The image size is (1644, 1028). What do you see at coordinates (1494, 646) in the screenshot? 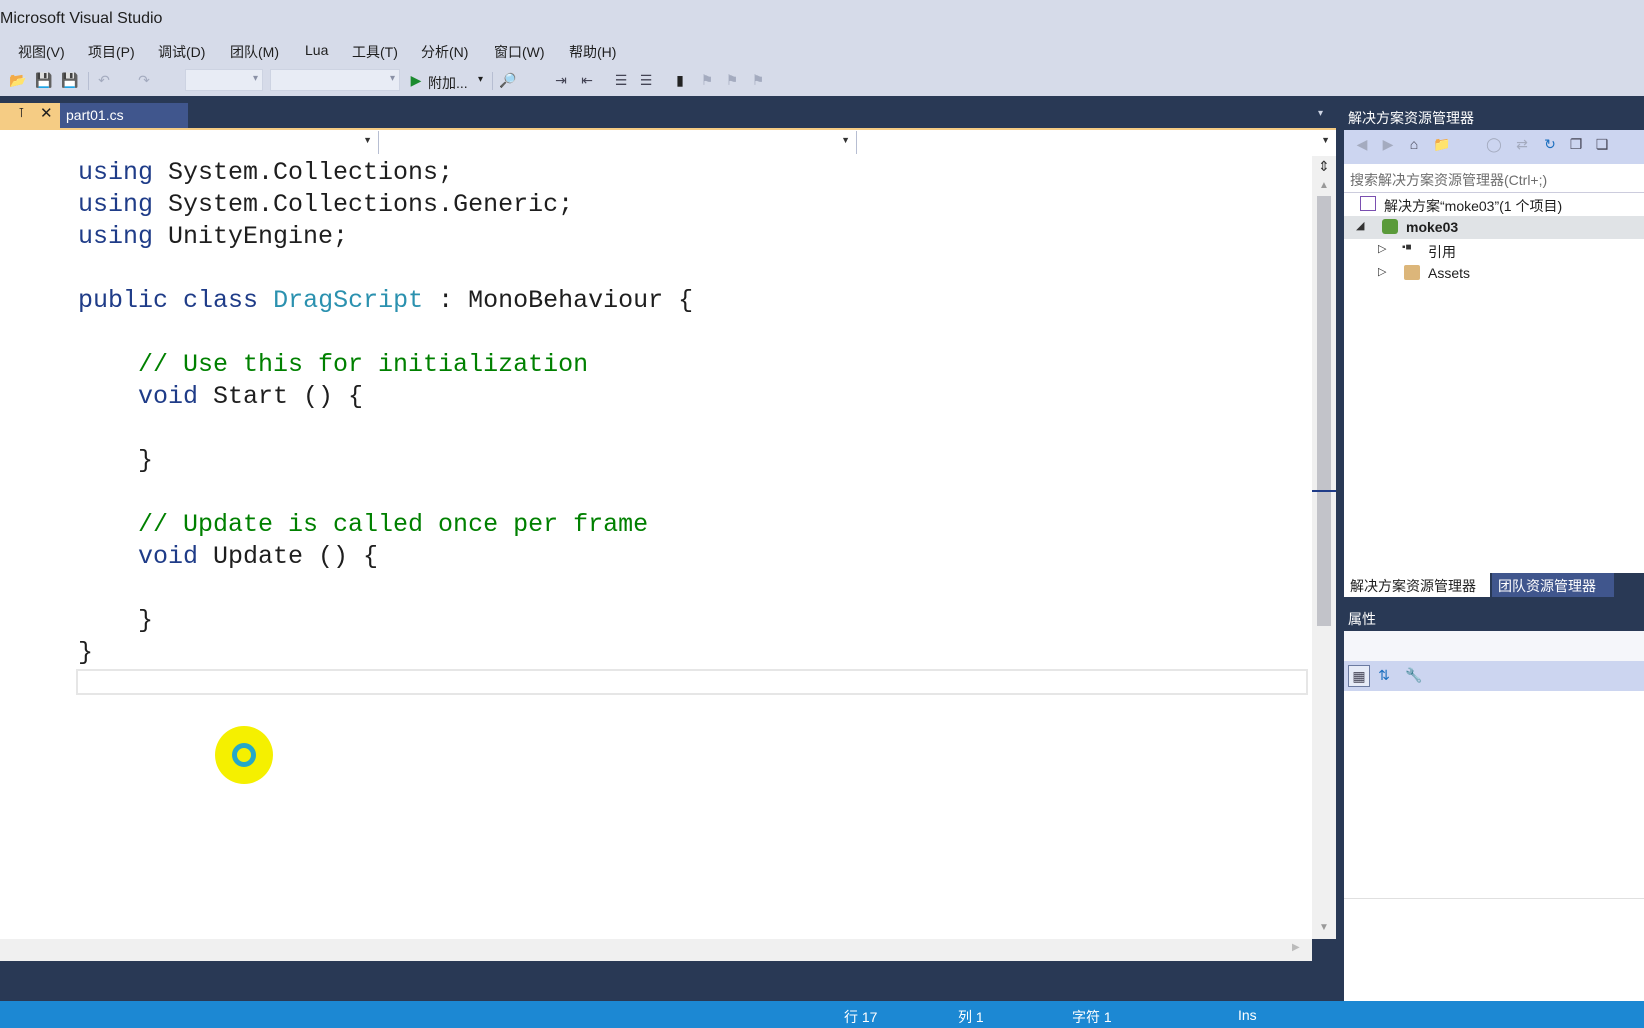
I see `properties-object-combo` at bounding box center [1494, 646].